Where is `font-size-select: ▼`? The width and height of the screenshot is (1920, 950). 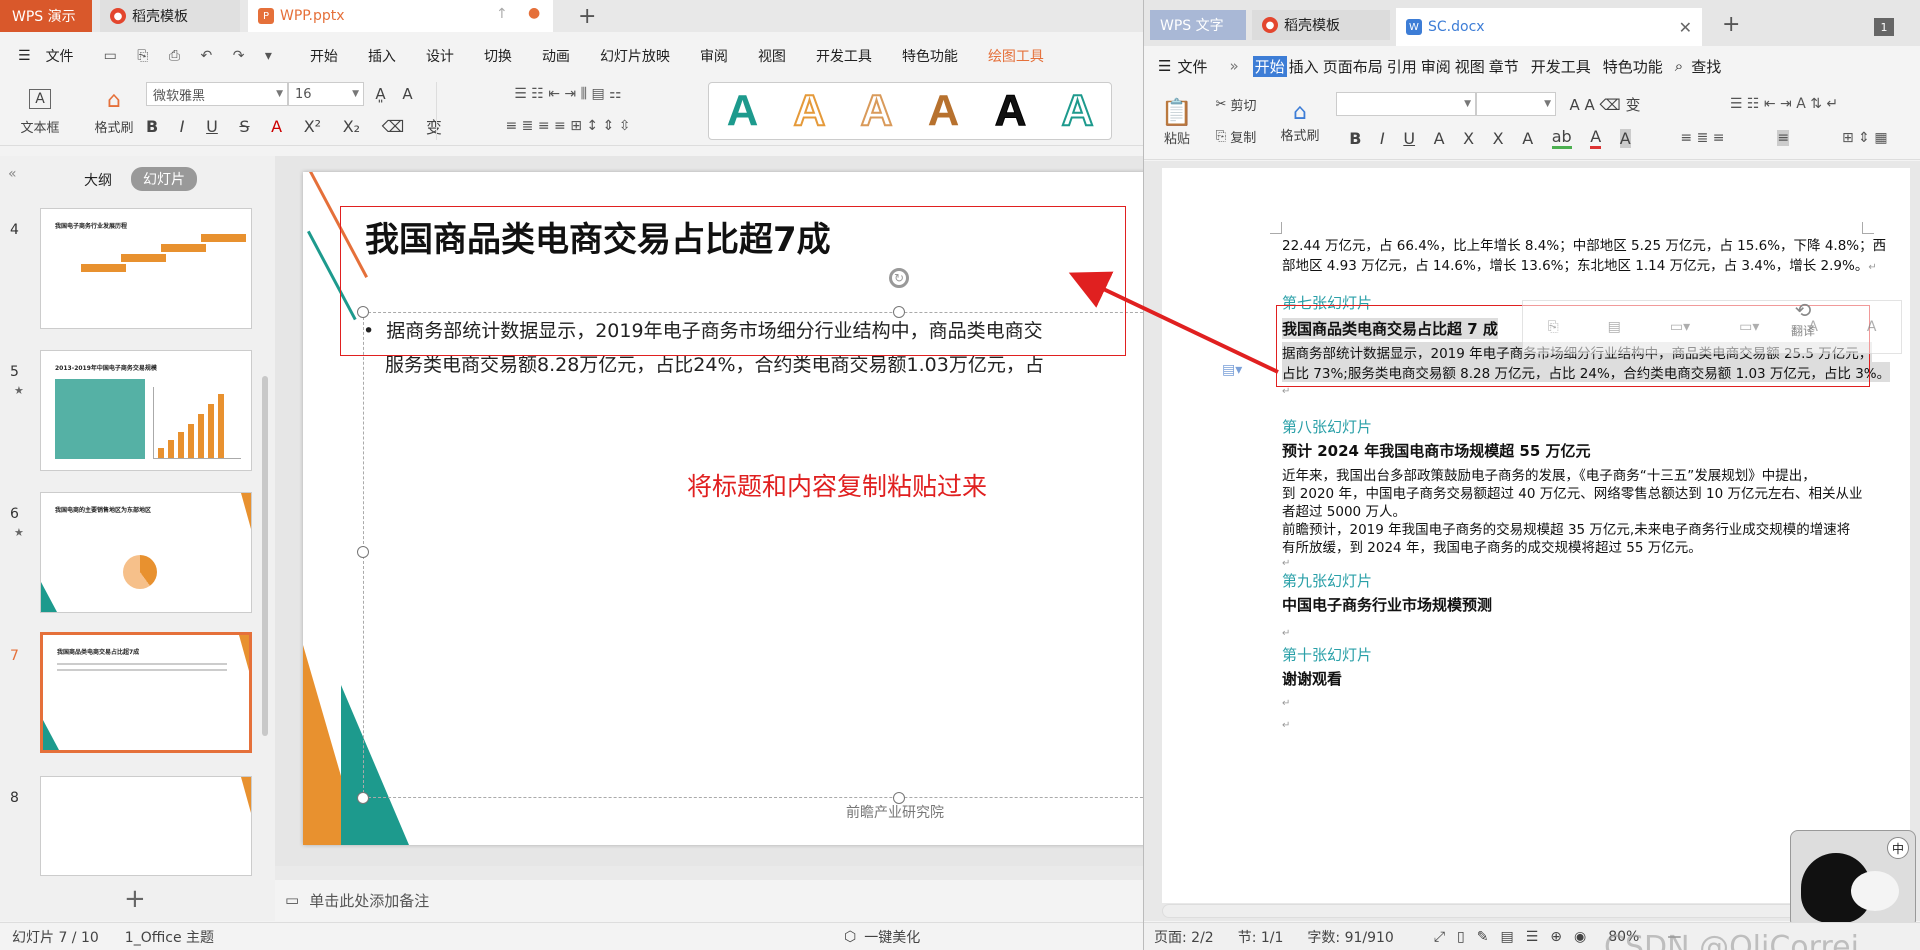
font-size-select: ▼ is located at coordinates (1516, 104).